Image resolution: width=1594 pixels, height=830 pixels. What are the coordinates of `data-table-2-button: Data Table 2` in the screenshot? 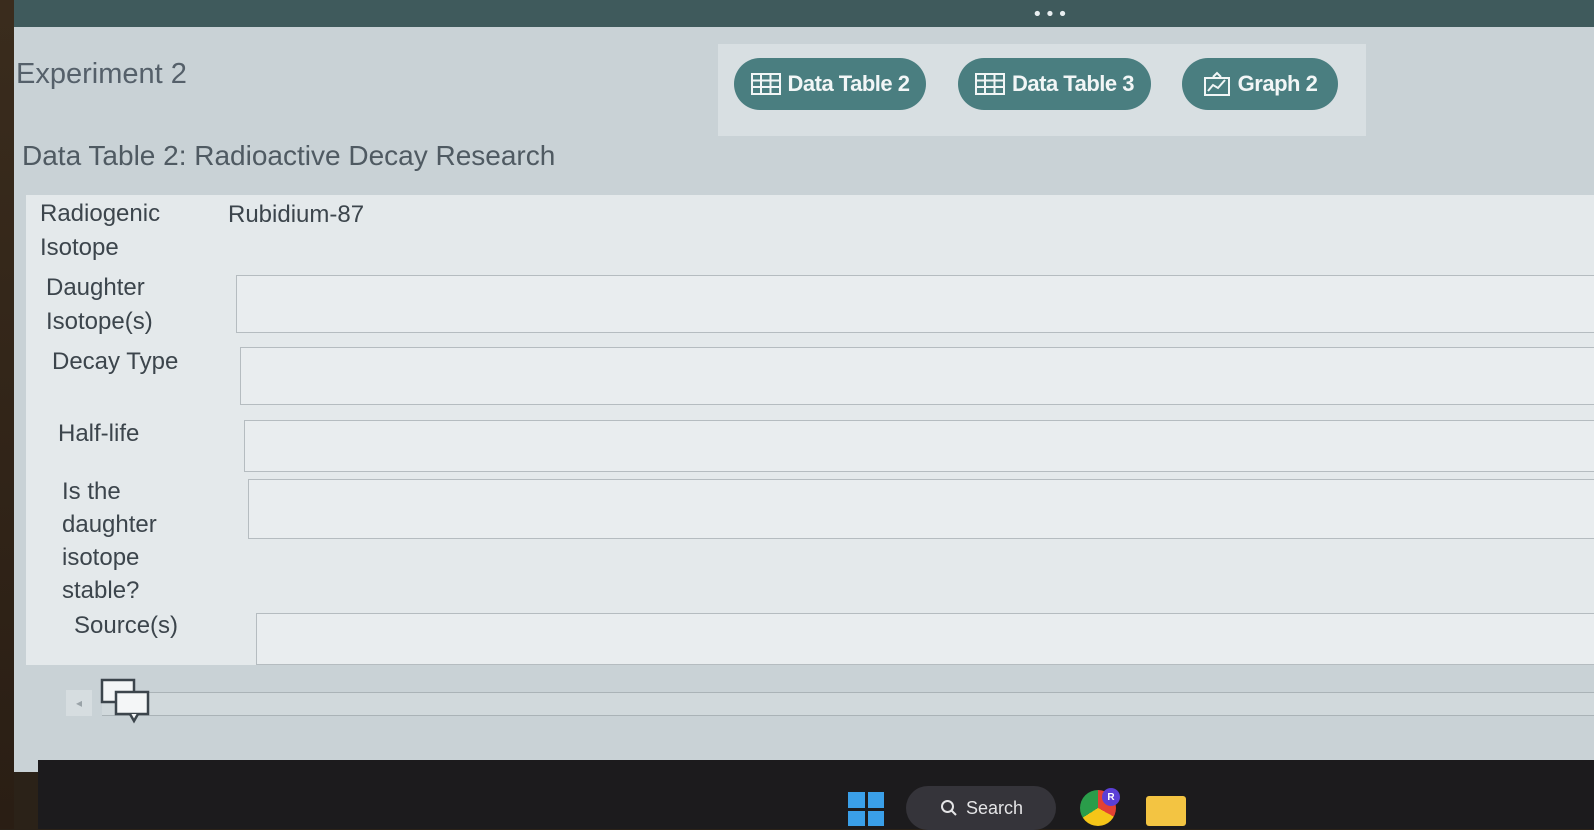 It's located at (830, 84).